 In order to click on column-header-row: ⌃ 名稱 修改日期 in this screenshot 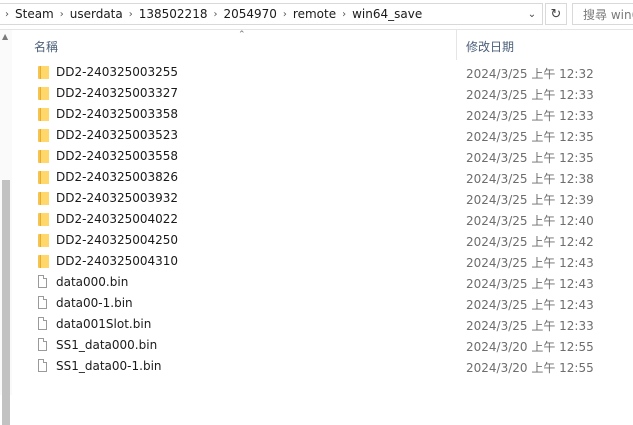, I will do `click(328, 45)`.